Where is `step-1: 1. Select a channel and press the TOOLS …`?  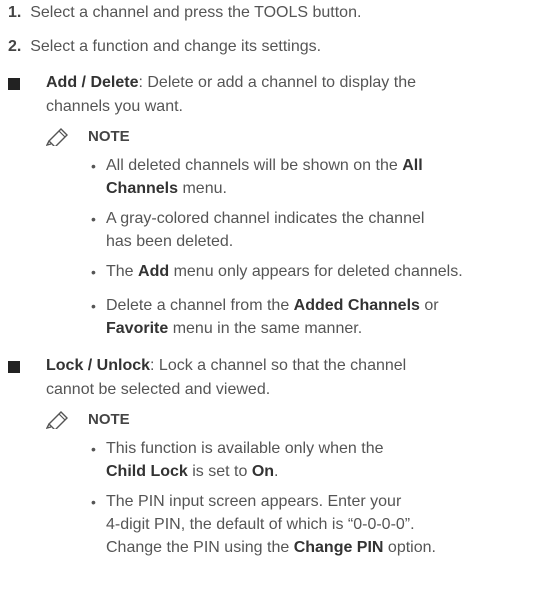
step-1: 1. Select a channel and press the TOOLS … is located at coordinates (184, 13).